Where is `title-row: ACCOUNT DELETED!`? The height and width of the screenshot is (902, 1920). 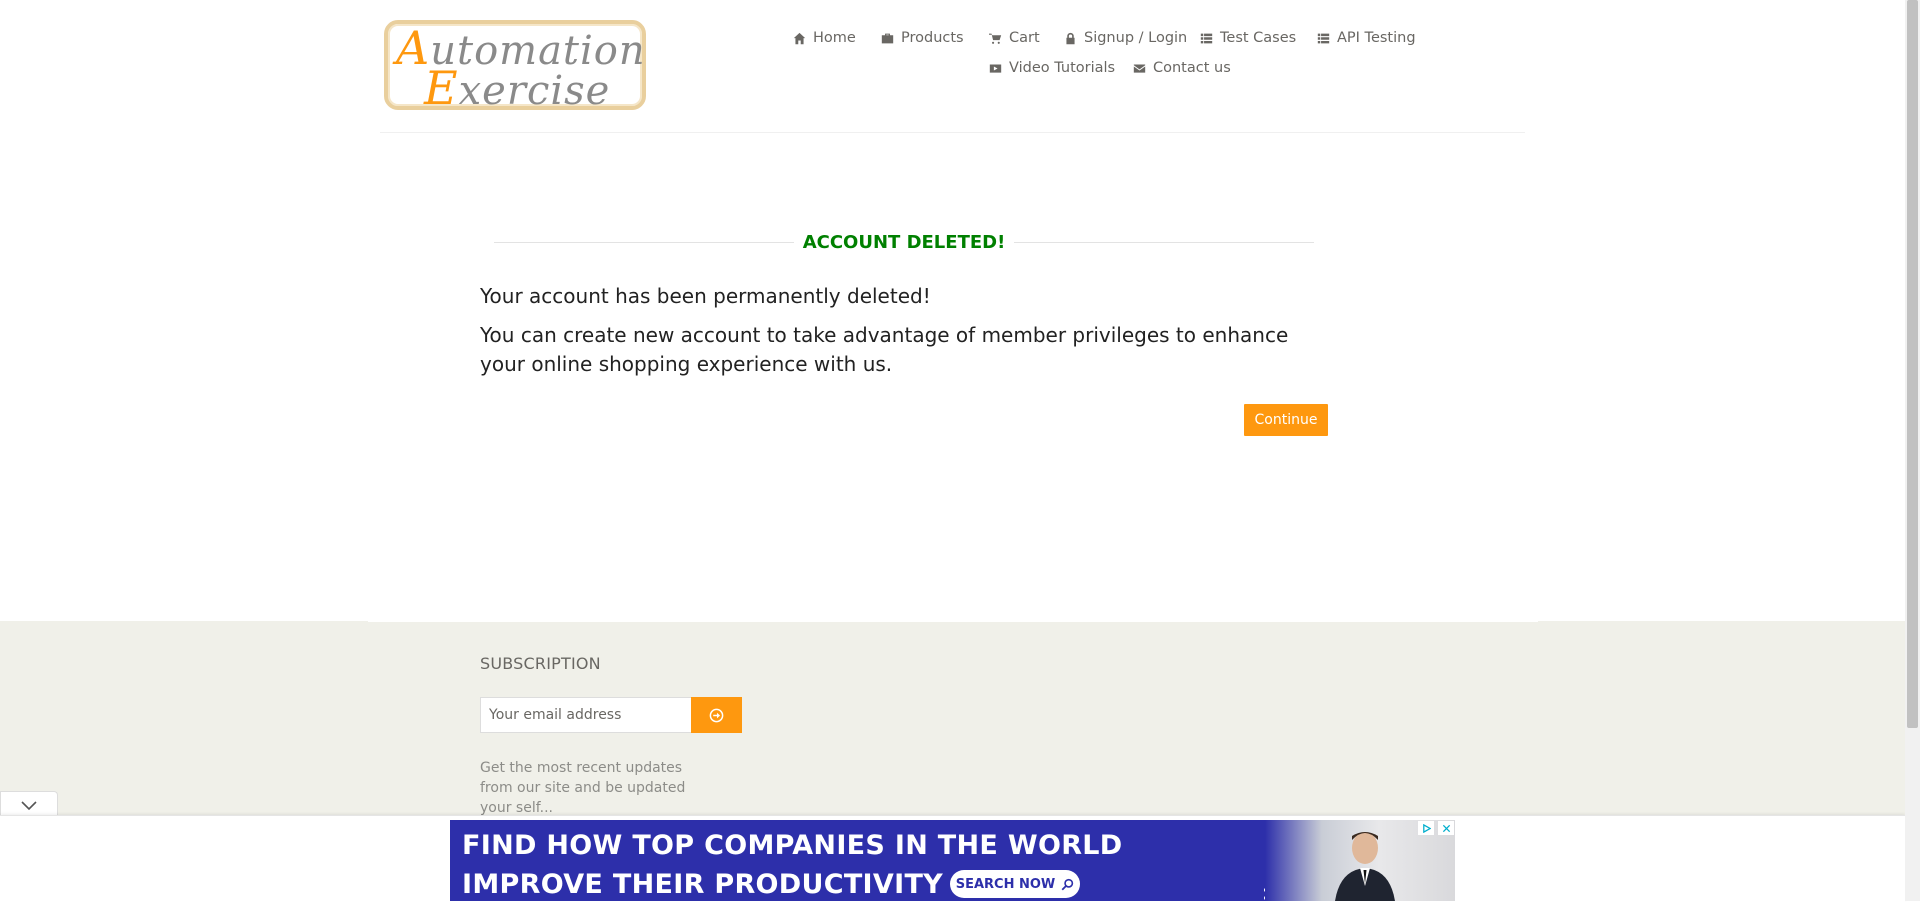 title-row: ACCOUNT DELETED! is located at coordinates (904, 242).